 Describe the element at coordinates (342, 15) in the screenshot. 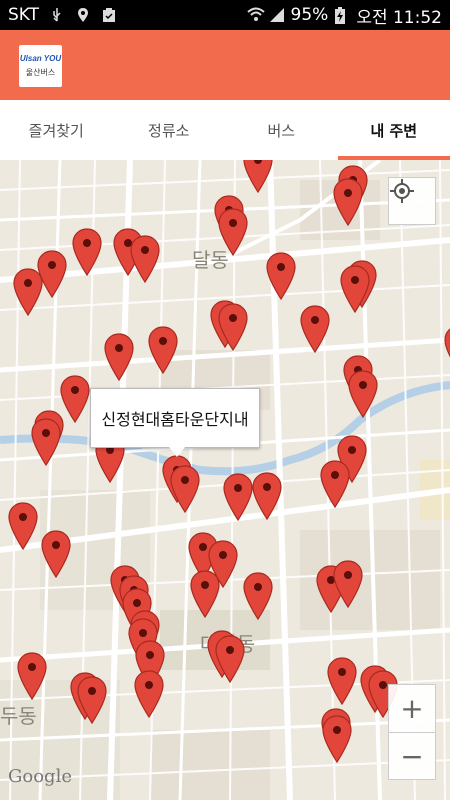

I see `battery-icon` at that location.